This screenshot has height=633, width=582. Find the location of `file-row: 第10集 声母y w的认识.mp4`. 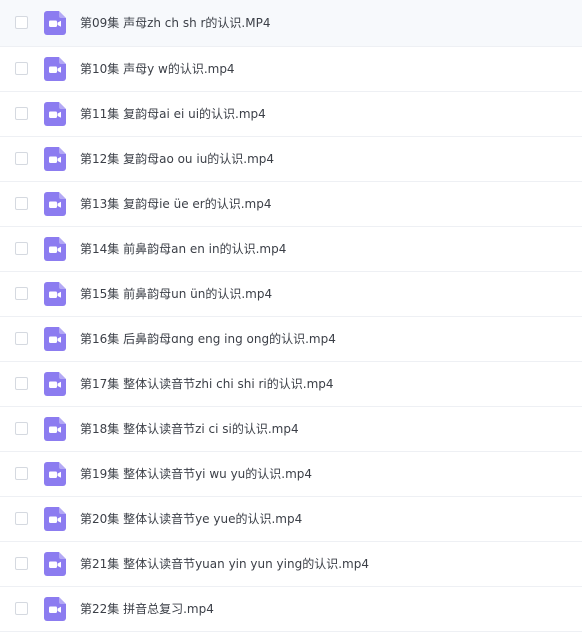

file-row: 第10集 声母y w的认识.mp4 is located at coordinates (291, 69).